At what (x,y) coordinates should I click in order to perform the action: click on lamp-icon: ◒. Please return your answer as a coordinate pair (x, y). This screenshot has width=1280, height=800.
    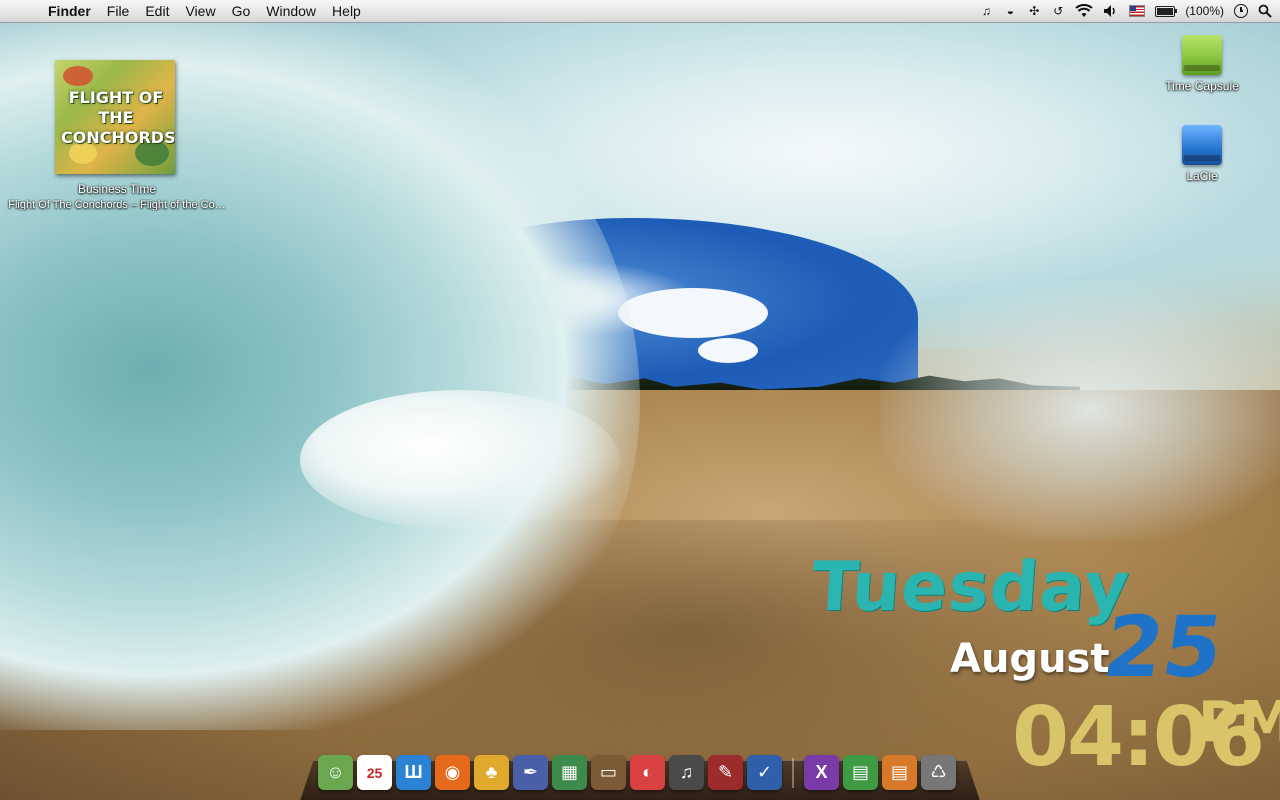
    Looking at the image, I should click on (1010, 11).